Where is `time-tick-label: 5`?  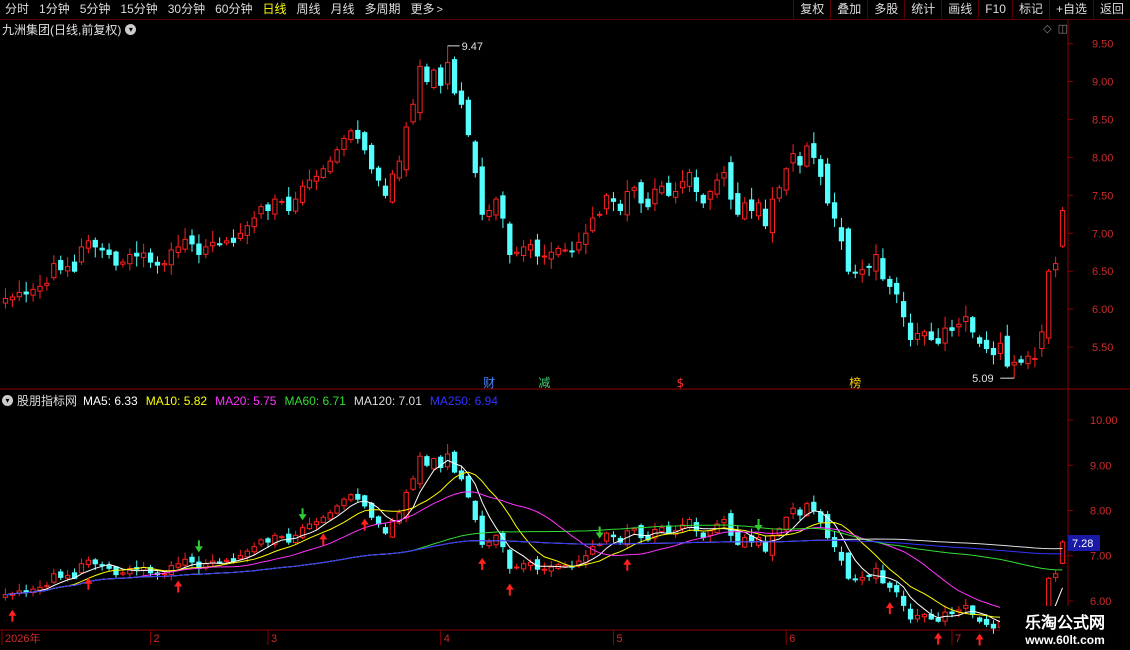
time-tick-label: 5 is located at coordinates (619, 639).